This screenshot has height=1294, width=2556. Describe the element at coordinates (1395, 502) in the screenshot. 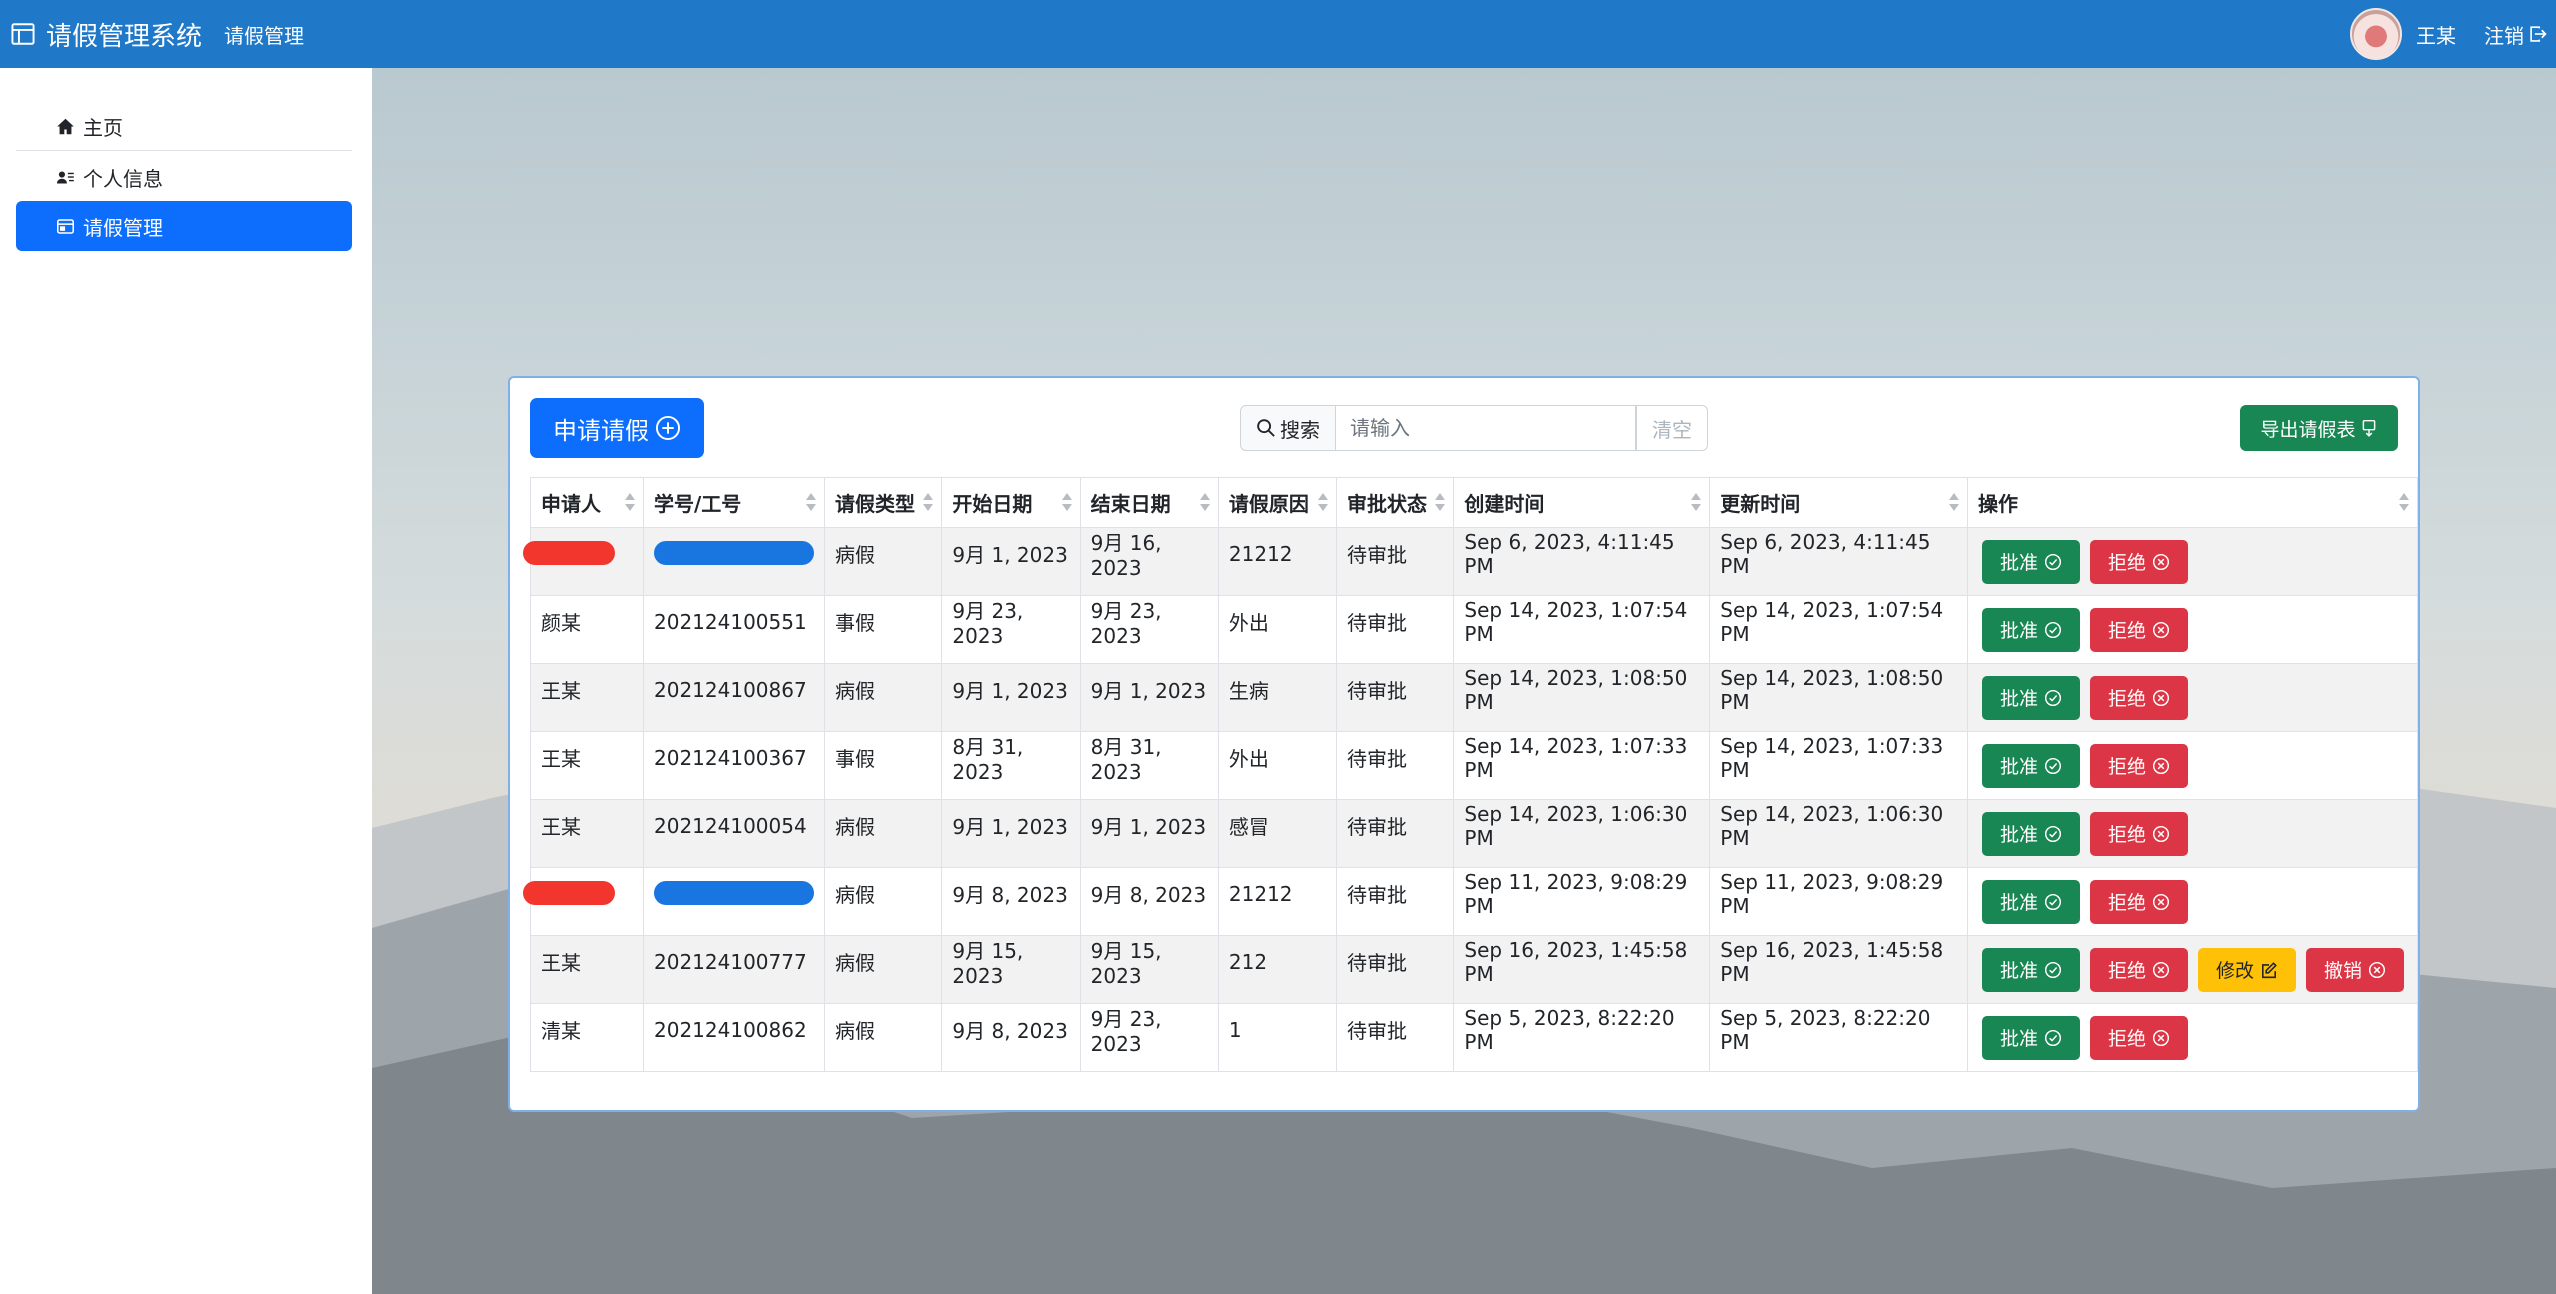

I see `column-header-status: 审批状态` at that location.